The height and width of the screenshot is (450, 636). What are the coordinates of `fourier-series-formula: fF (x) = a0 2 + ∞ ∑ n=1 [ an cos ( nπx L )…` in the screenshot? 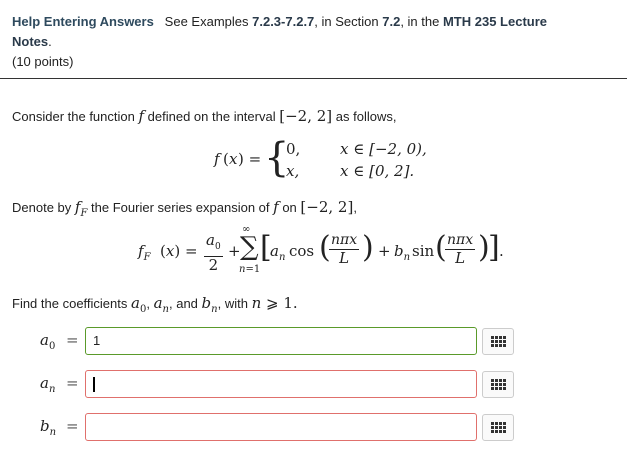 It's located at (321, 249).